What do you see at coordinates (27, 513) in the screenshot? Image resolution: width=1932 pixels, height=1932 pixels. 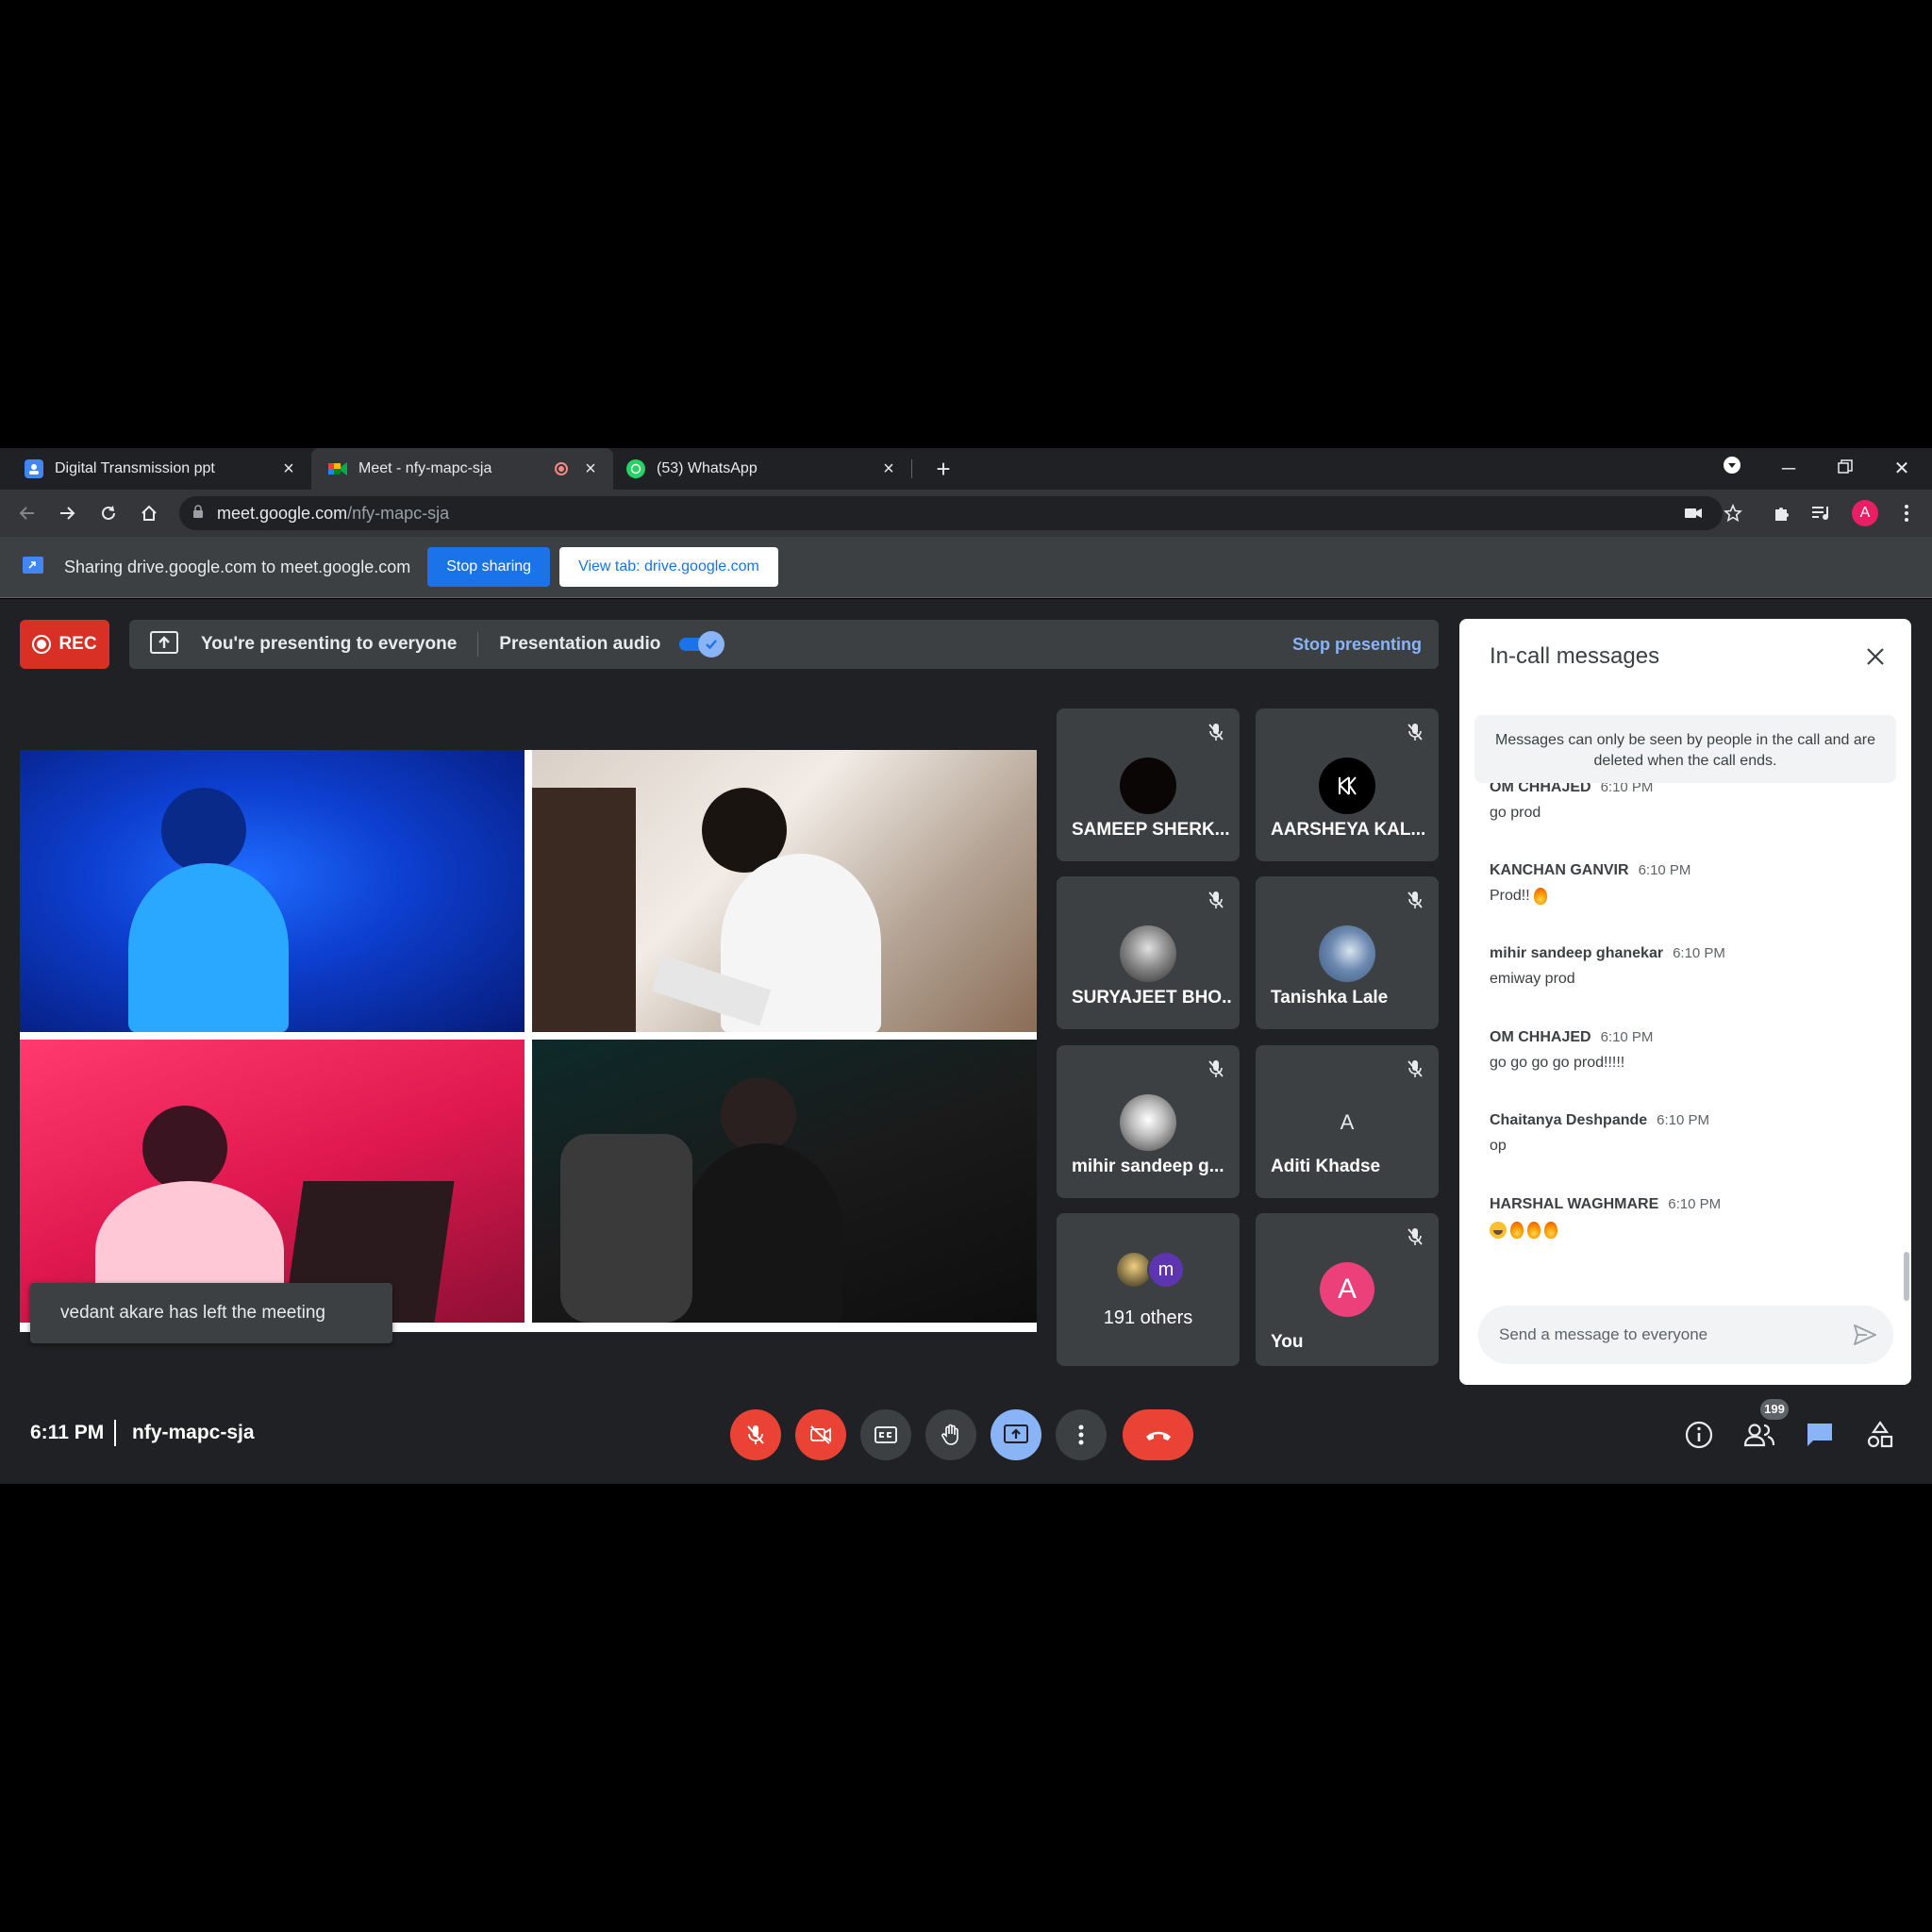 I see `back-icon` at bounding box center [27, 513].